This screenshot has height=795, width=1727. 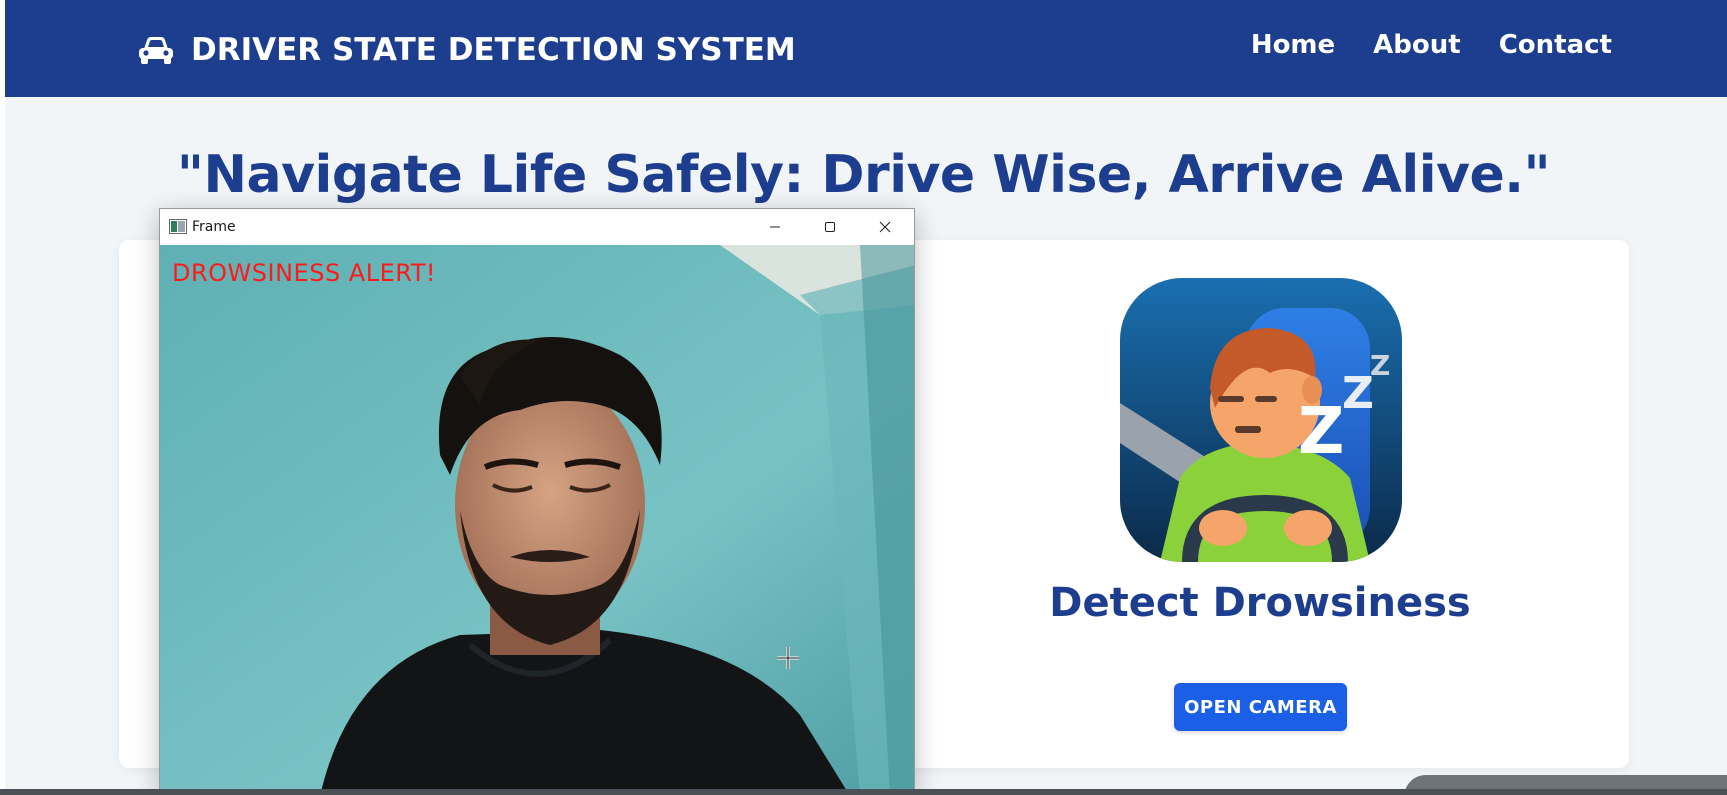 I want to click on window-titlebar: Frame, so click(x=537, y=227).